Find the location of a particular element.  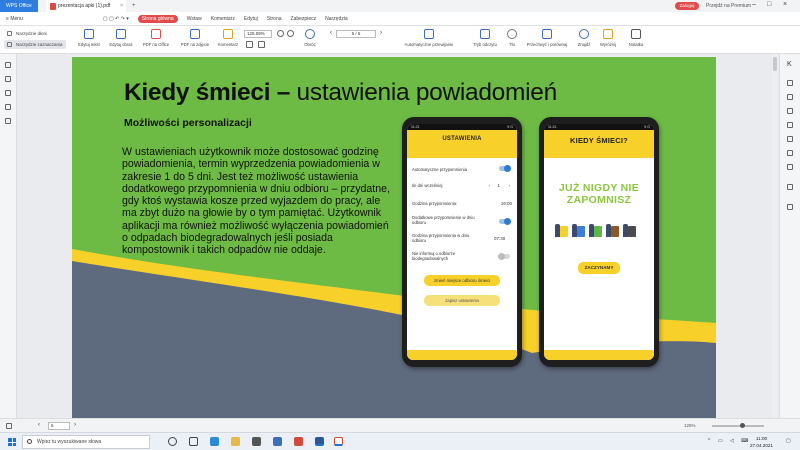

vertical-scrollbar is located at coordinates (775, 236).